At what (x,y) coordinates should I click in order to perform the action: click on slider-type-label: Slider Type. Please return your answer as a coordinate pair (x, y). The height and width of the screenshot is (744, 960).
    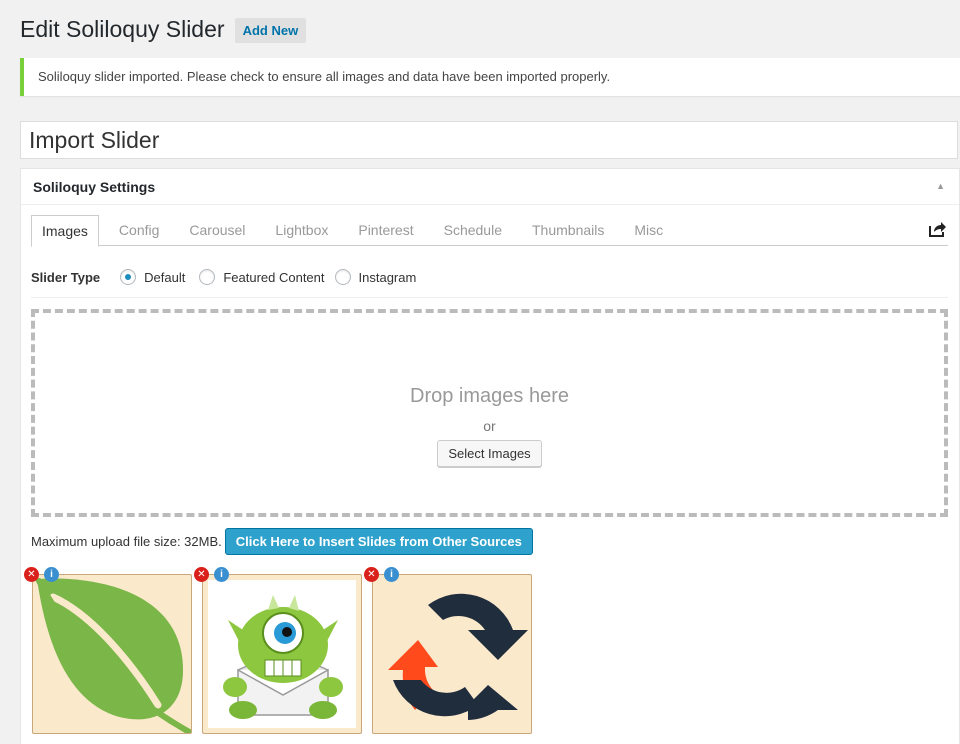
    Looking at the image, I should click on (66, 277).